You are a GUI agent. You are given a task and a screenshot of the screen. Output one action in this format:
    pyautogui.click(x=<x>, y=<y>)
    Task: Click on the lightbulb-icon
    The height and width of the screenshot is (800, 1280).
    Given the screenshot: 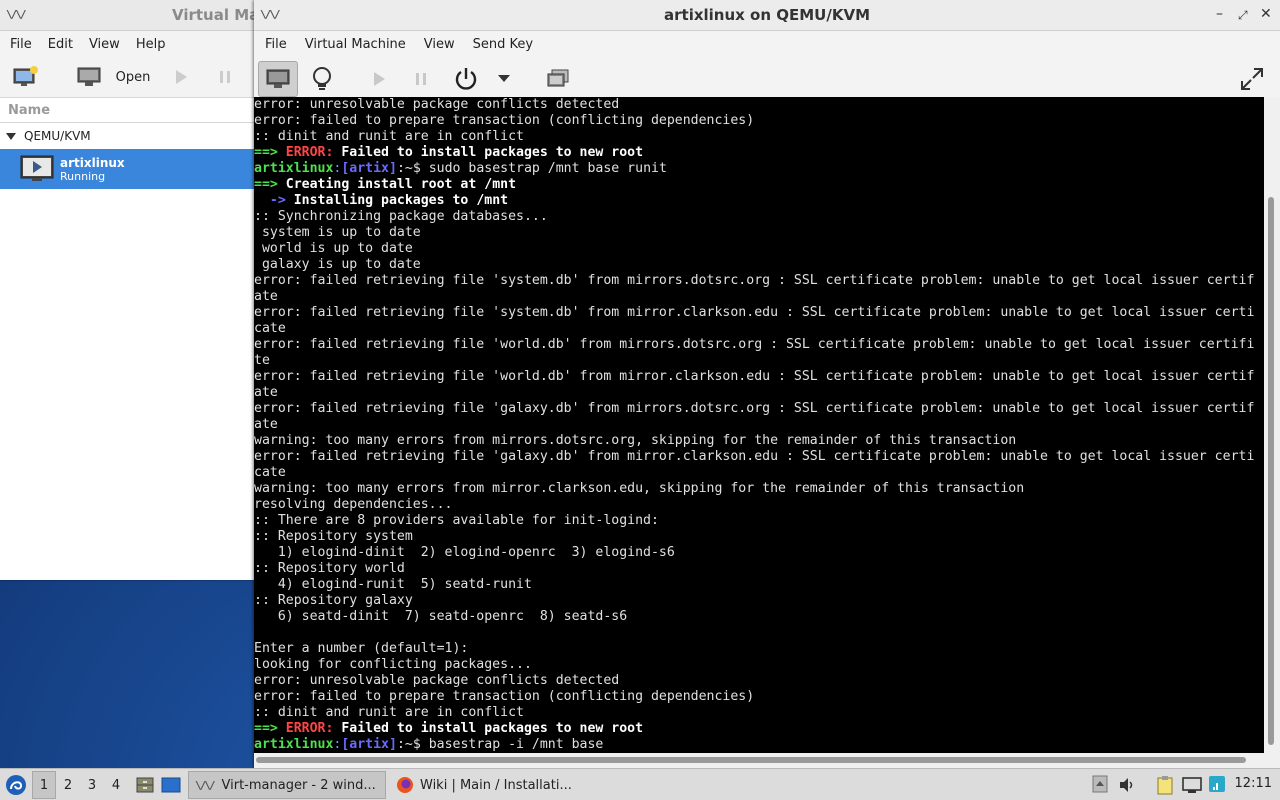 What is the action you would take?
    pyautogui.click(x=322, y=78)
    